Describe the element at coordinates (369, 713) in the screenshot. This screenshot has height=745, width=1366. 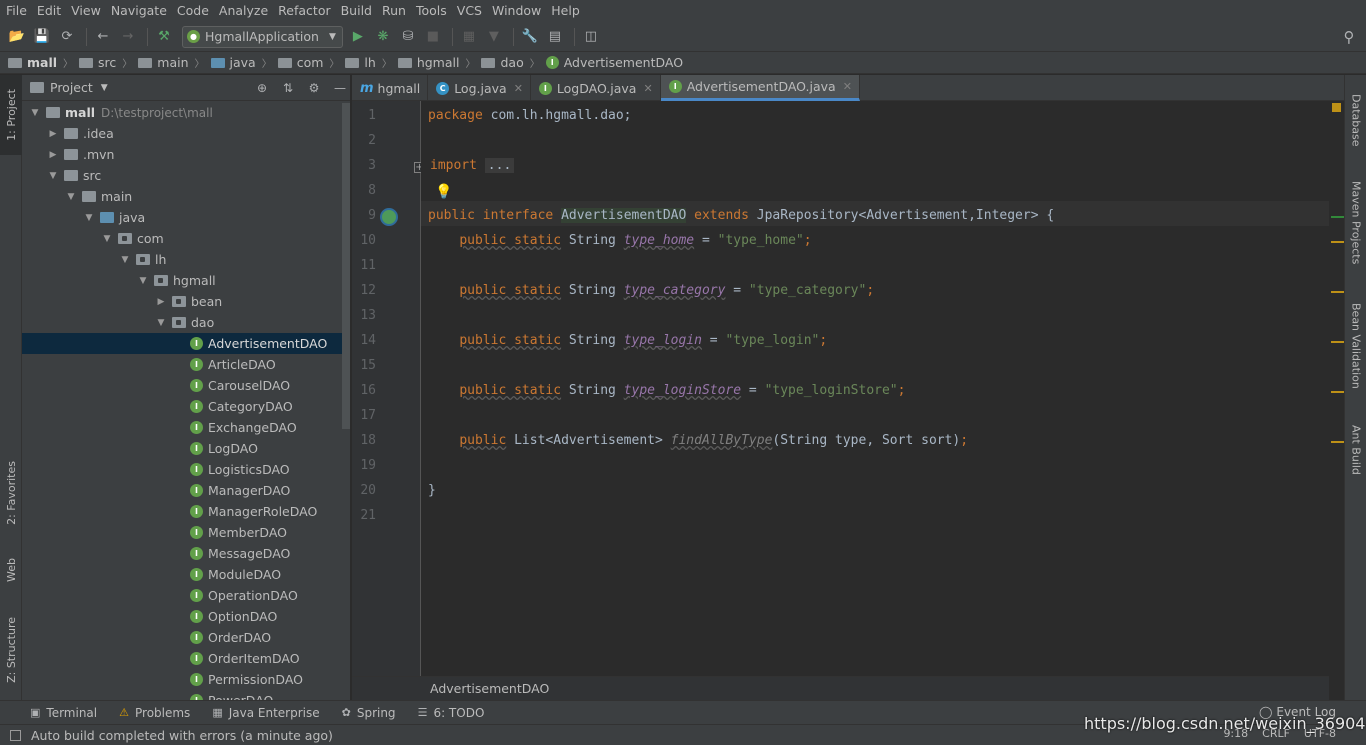
I see `tool-tab-spring: ✿ Spring` at that location.